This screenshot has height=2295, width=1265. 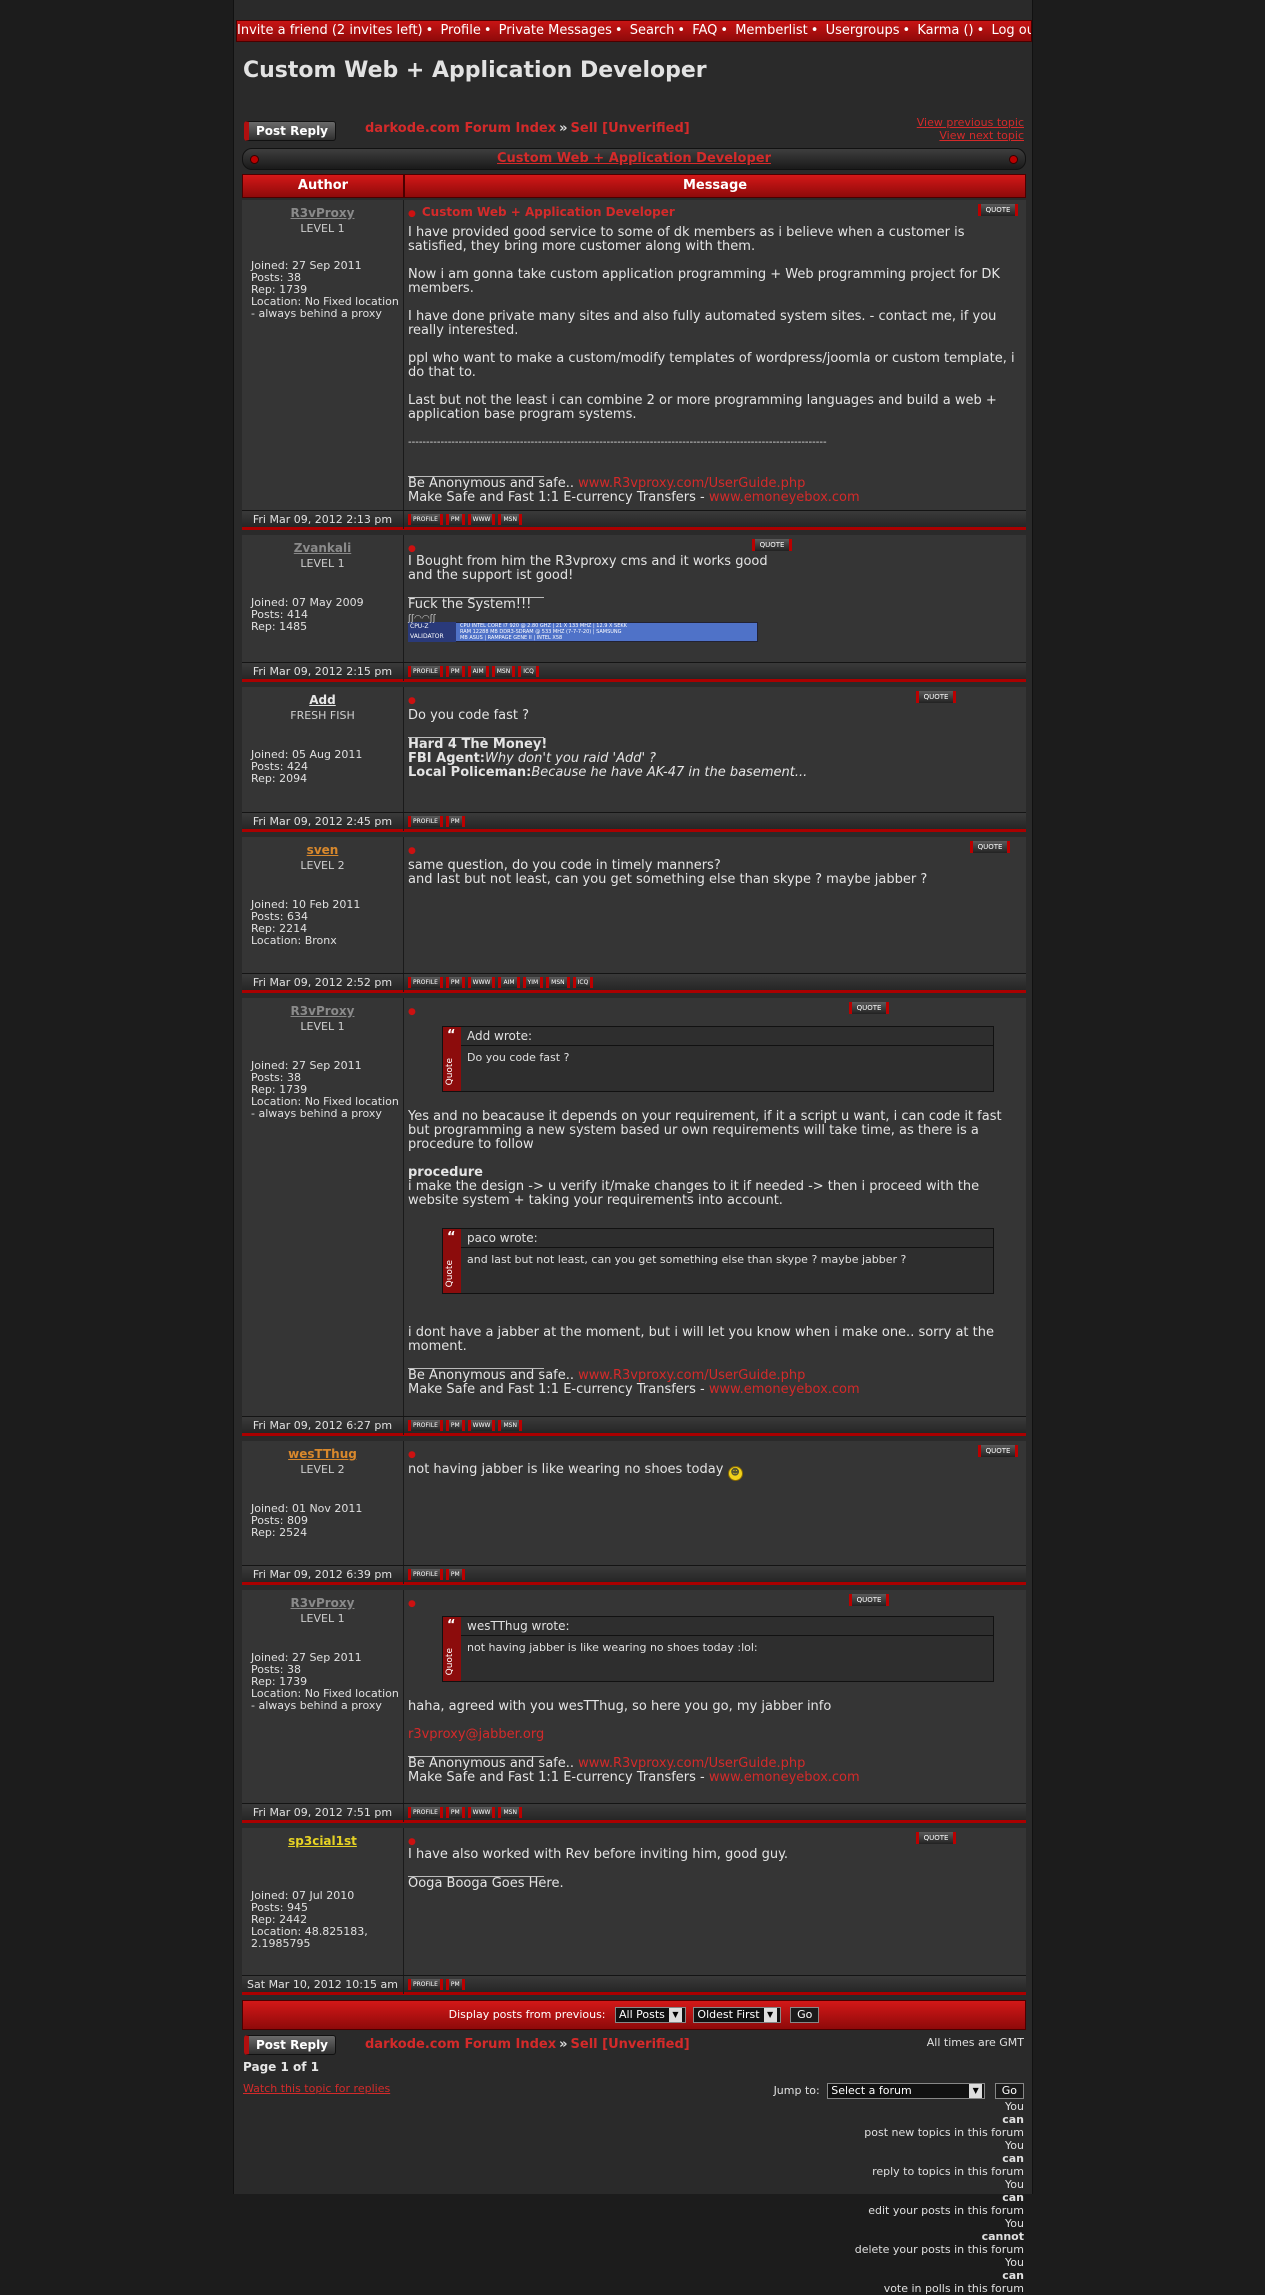 What do you see at coordinates (323, 1813) in the screenshot?
I see `post-date: Fri Mar 09, 2012 7:51 pm` at bounding box center [323, 1813].